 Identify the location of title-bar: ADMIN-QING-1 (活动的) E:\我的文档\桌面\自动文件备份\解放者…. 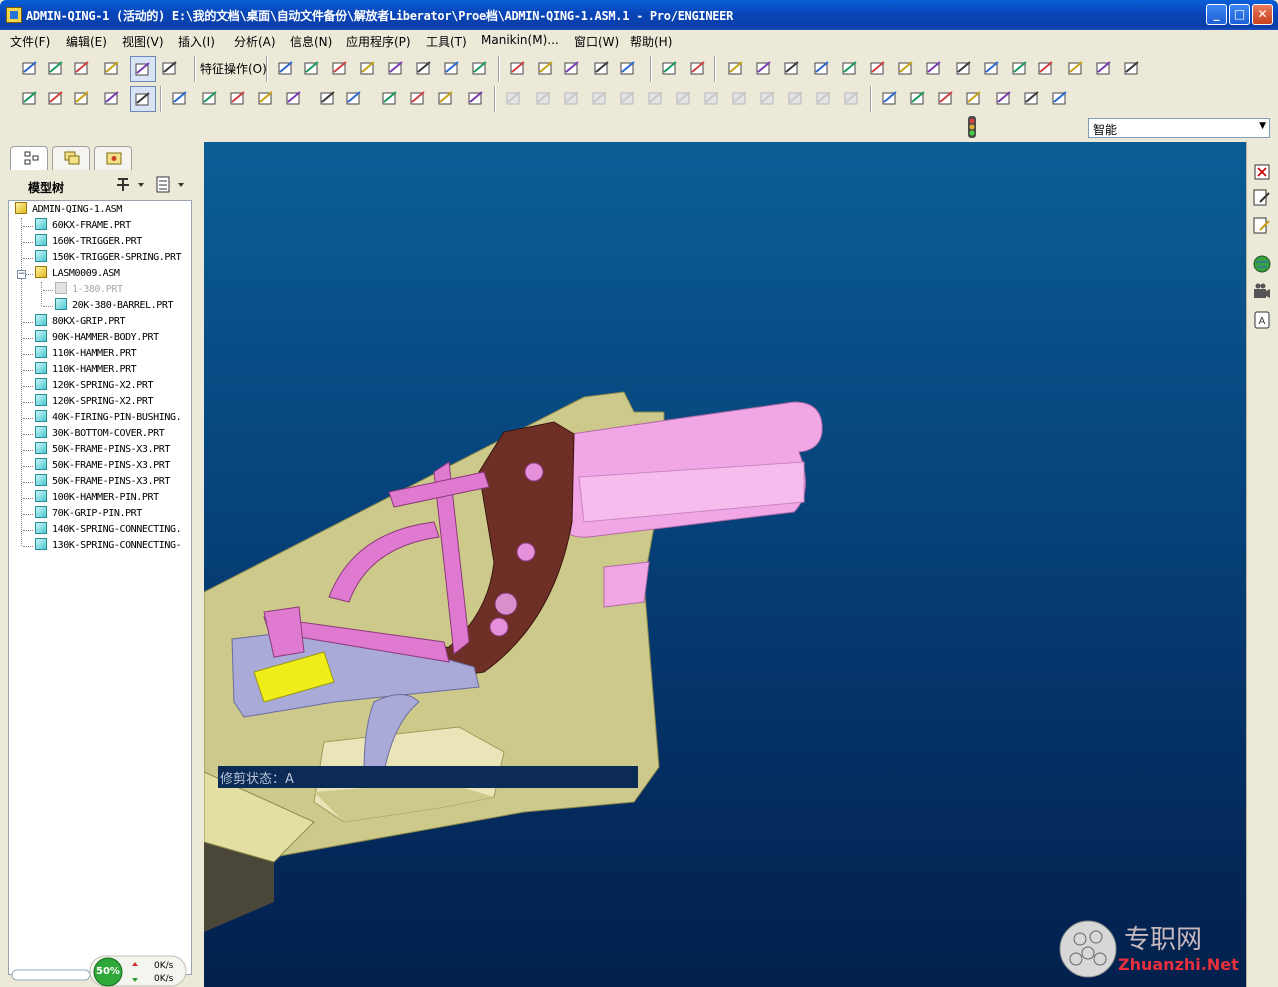
(639, 15).